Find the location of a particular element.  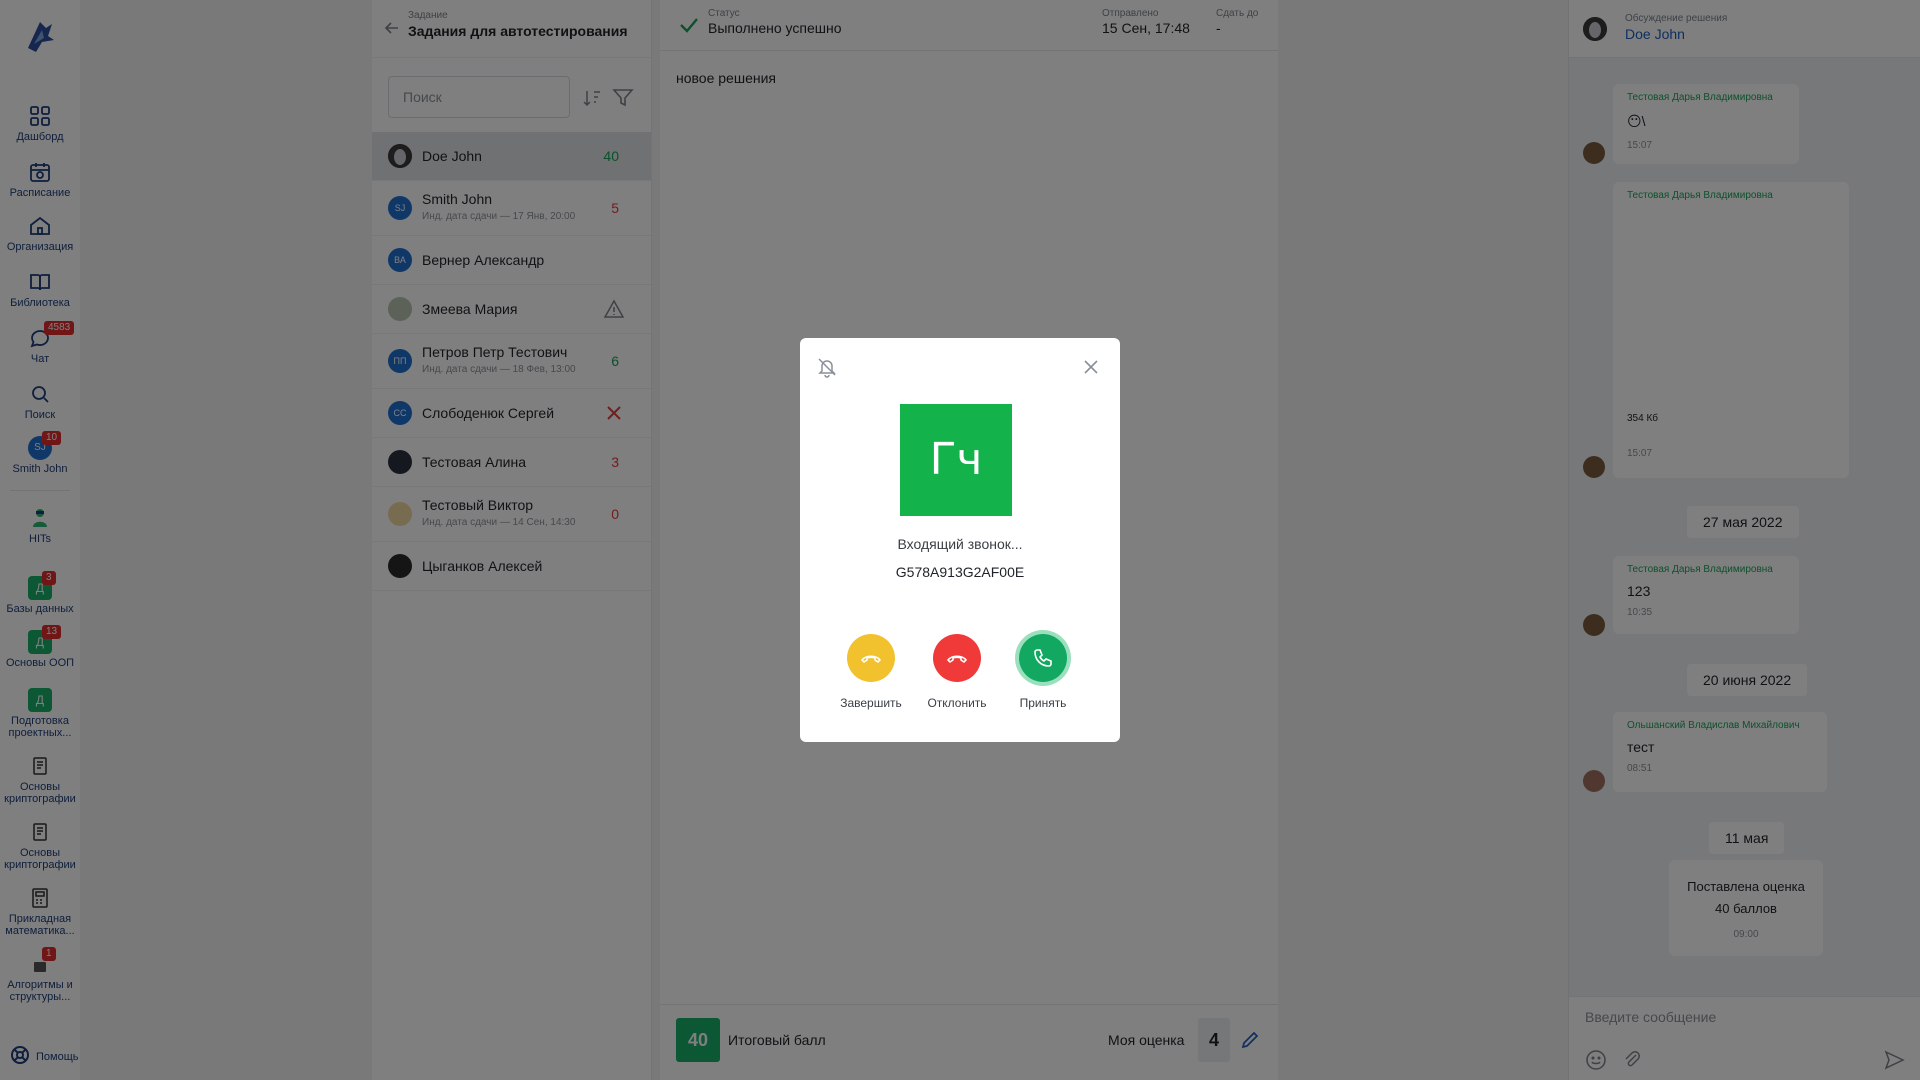

bell-off-icon is located at coordinates (827, 367).